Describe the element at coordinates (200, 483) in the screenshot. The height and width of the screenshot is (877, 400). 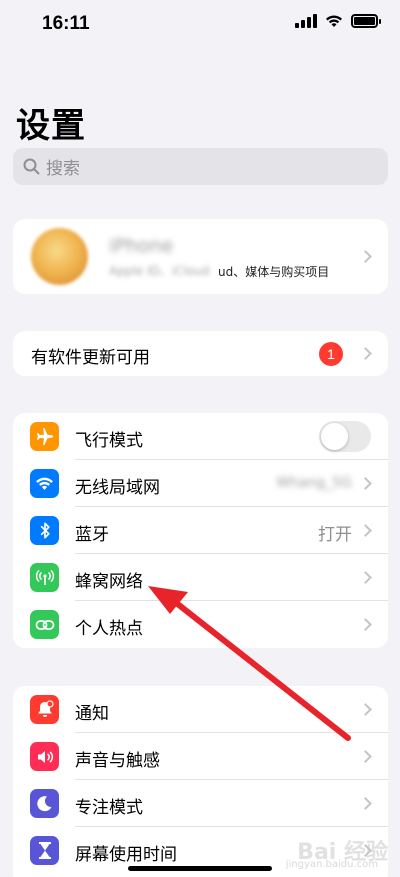
I see `settings-row-wlan: 无线局域网 Whang_5G` at that location.